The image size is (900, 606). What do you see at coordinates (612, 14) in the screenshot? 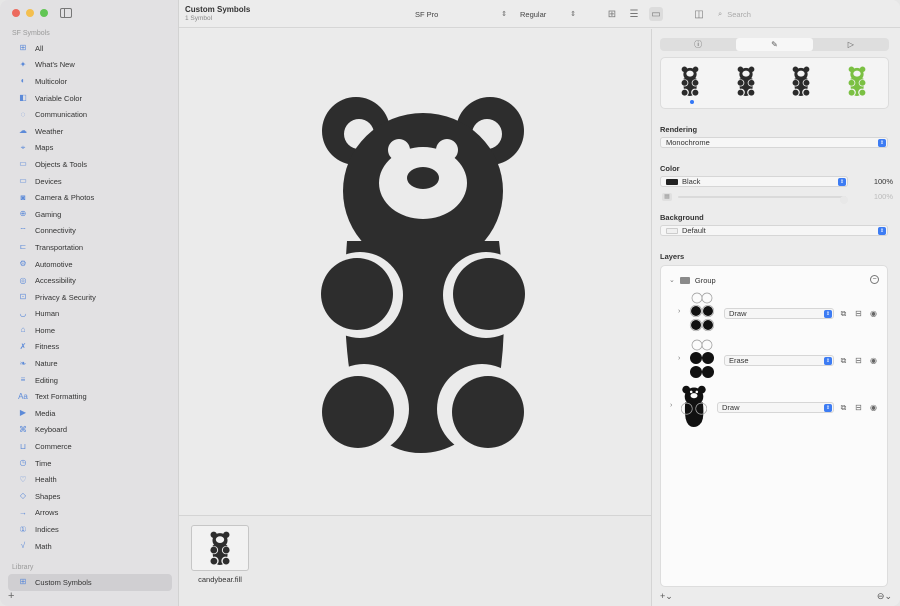
I see `grid-view-icon: ⊞` at bounding box center [612, 14].